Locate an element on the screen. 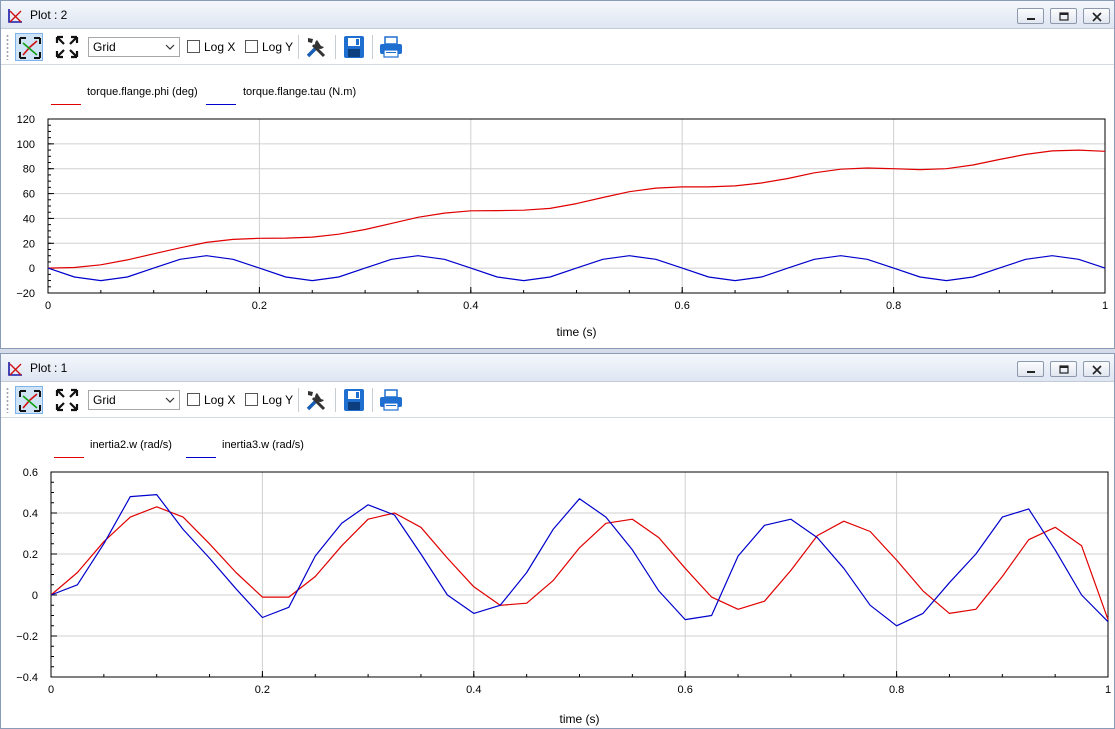 This screenshot has width=1115, height=729. x-tick-label: 1 is located at coordinates (1105, 306).